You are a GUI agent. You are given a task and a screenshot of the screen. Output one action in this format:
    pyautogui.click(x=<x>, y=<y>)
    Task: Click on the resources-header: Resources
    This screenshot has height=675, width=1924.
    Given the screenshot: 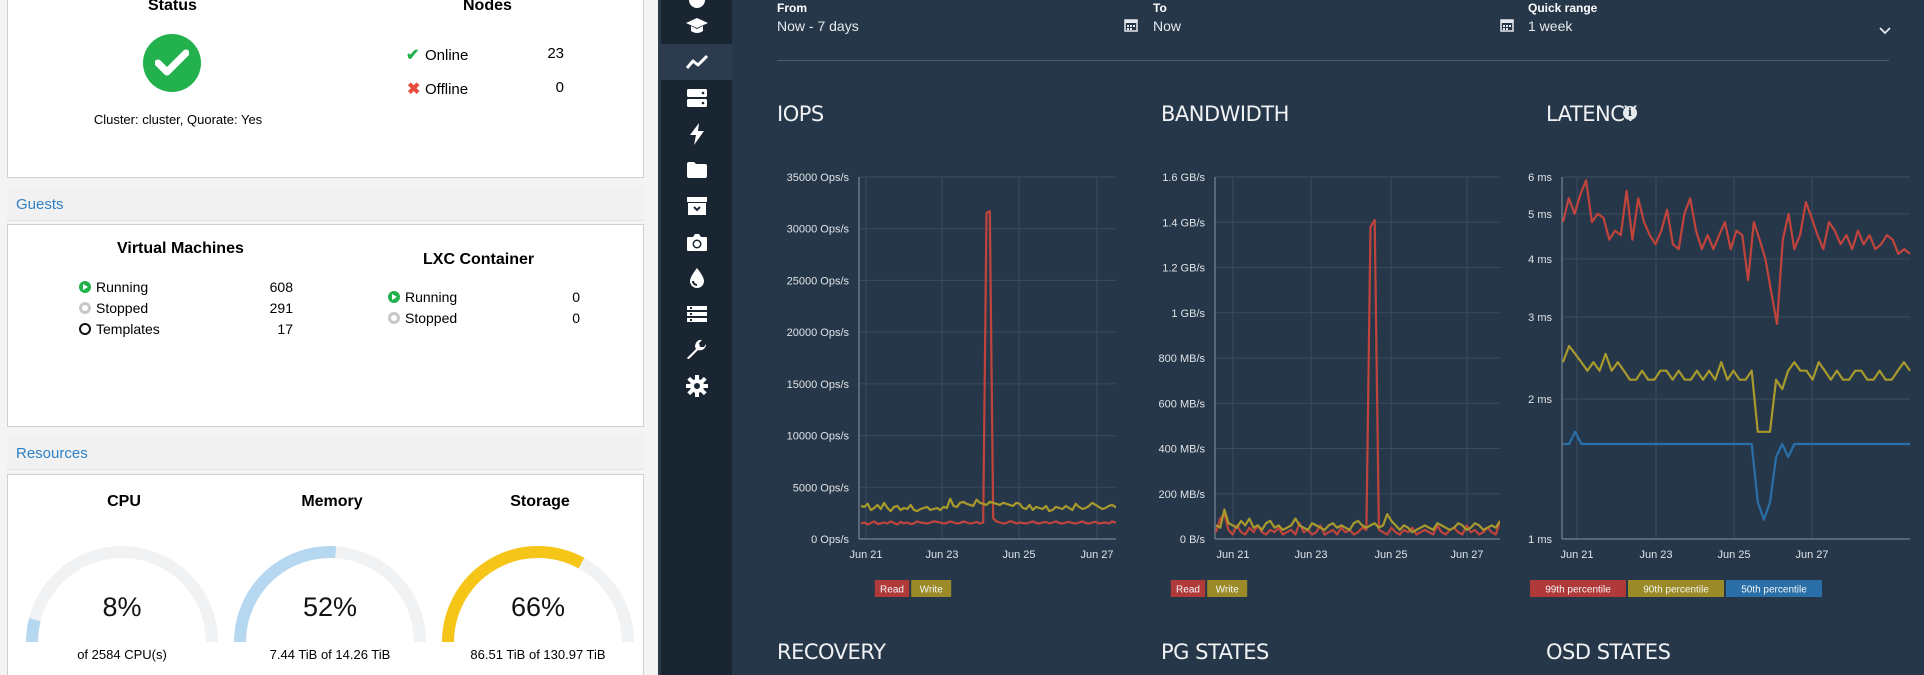 What is the action you would take?
    pyautogui.click(x=325, y=453)
    